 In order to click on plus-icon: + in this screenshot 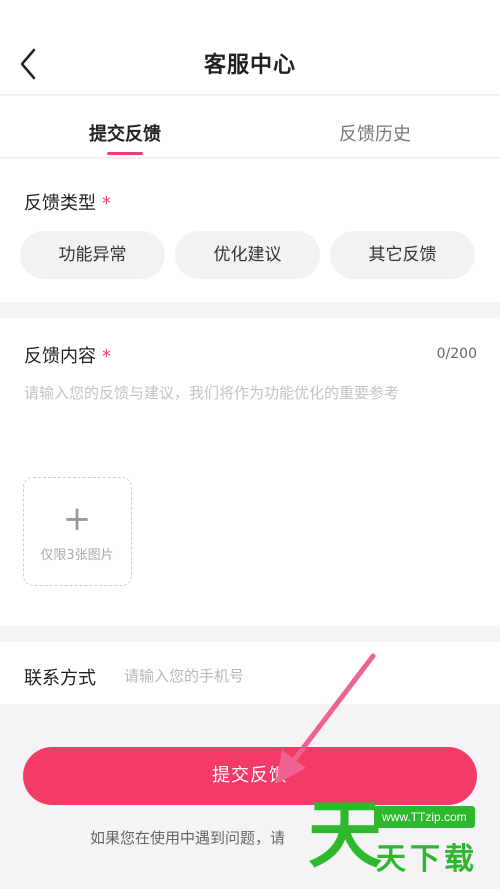, I will do `click(77, 519)`.